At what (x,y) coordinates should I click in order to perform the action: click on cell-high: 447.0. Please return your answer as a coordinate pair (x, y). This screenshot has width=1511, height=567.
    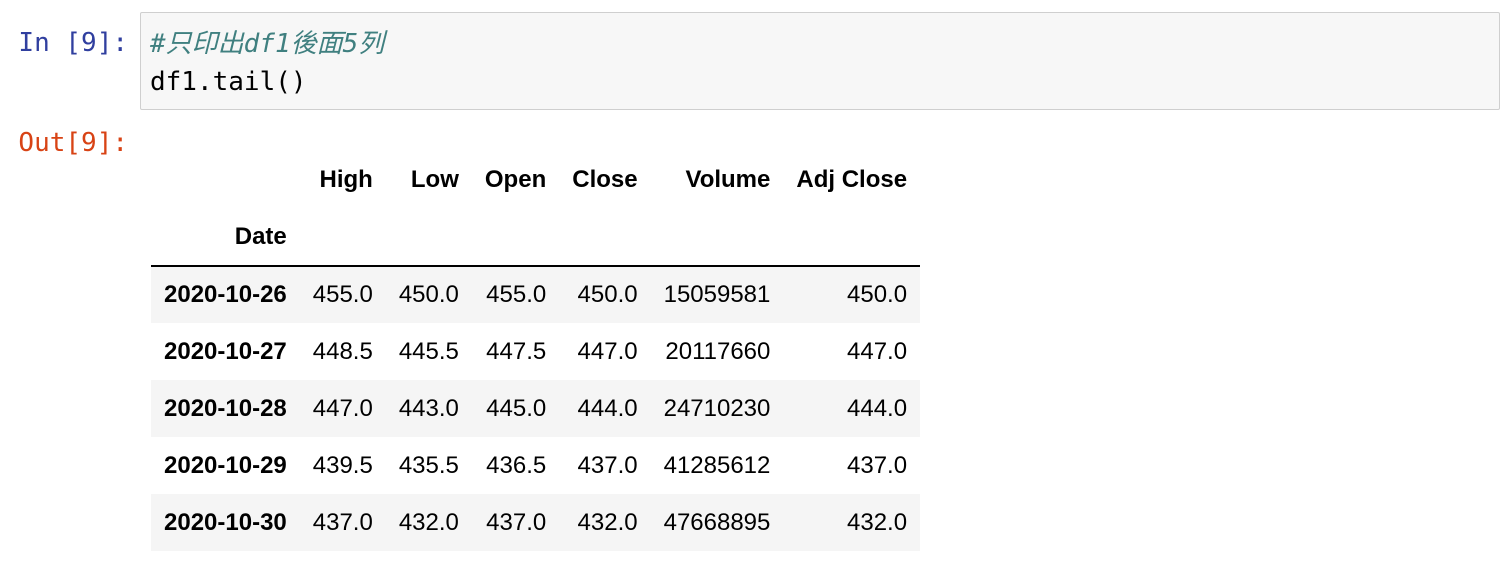
    Looking at the image, I should click on (342, 408).